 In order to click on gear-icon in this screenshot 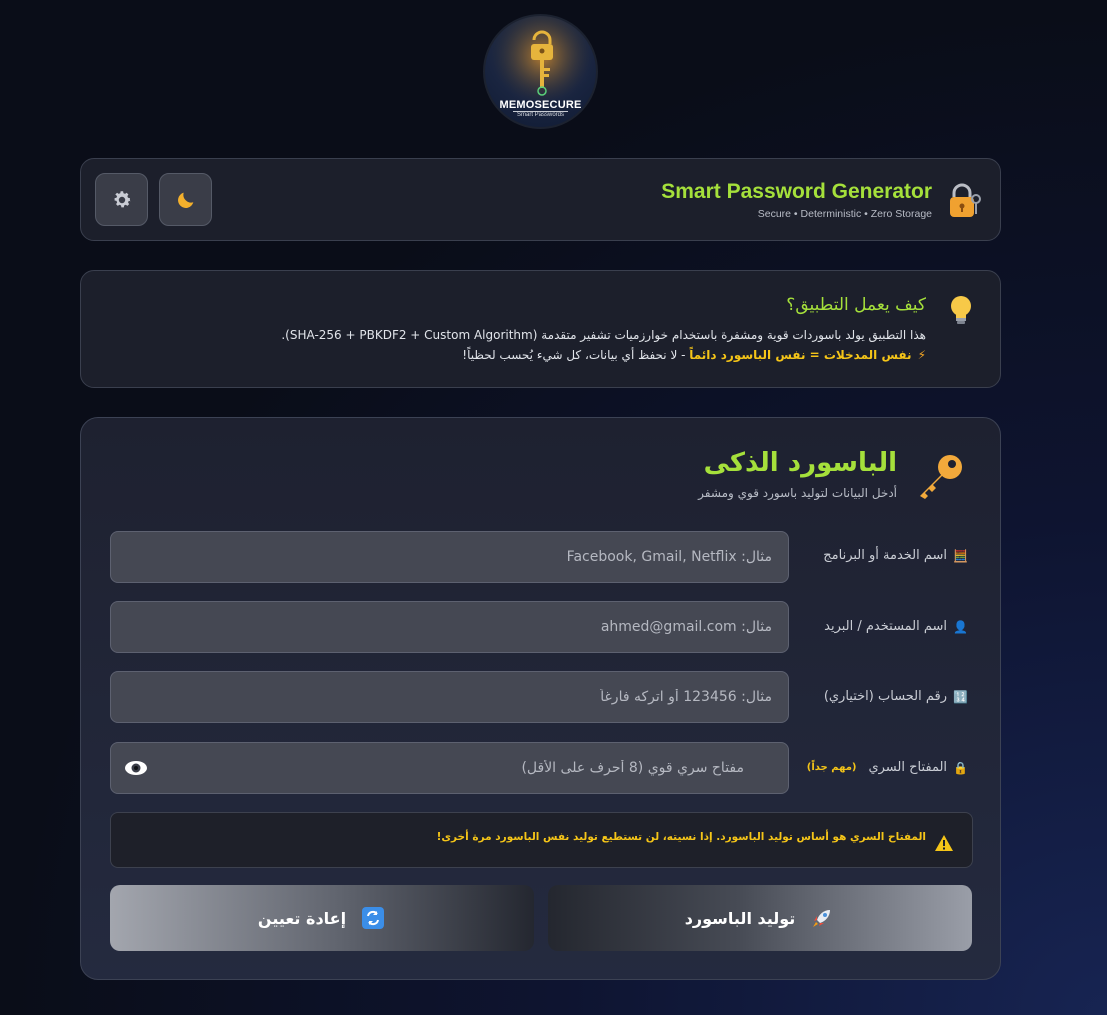, I will do `click(122, 198)`.